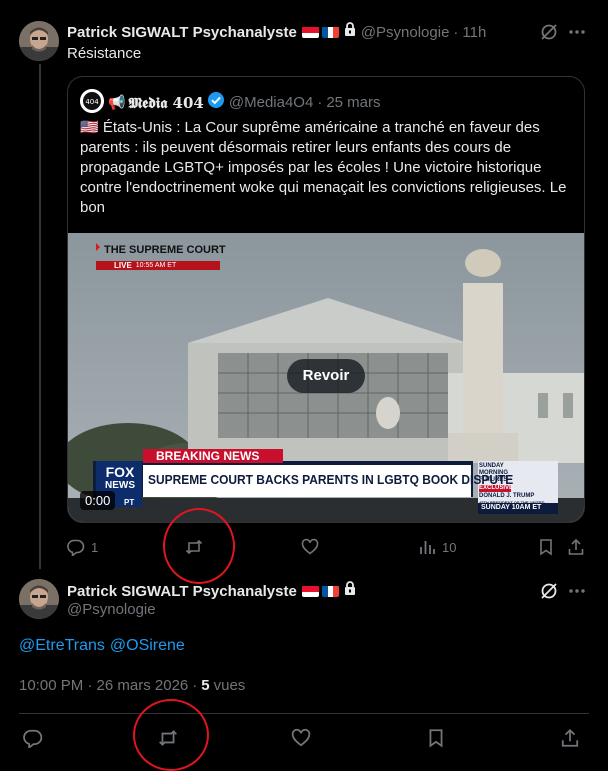 This screenshot has width=608, height=771. Describe the element at coordinates (129, 502) in the screenshot. I see `pt-label: PT` at that location.